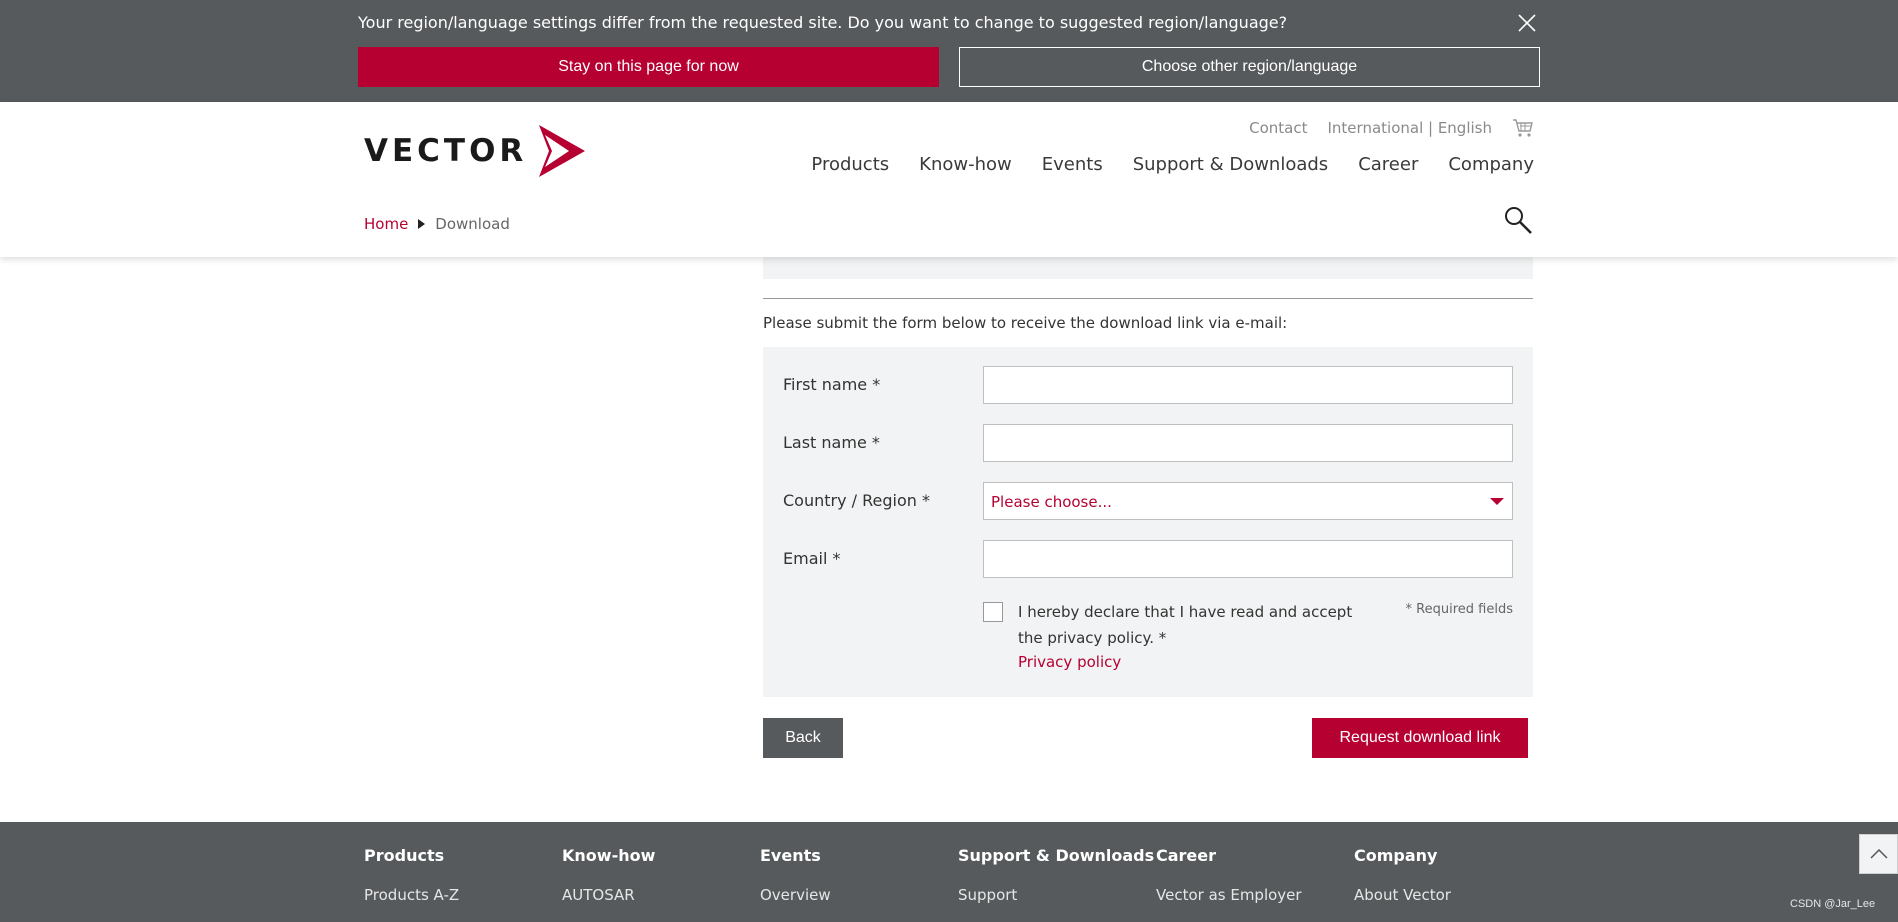  I want to click on breadcrumb: Home Download, so click(437, 224).